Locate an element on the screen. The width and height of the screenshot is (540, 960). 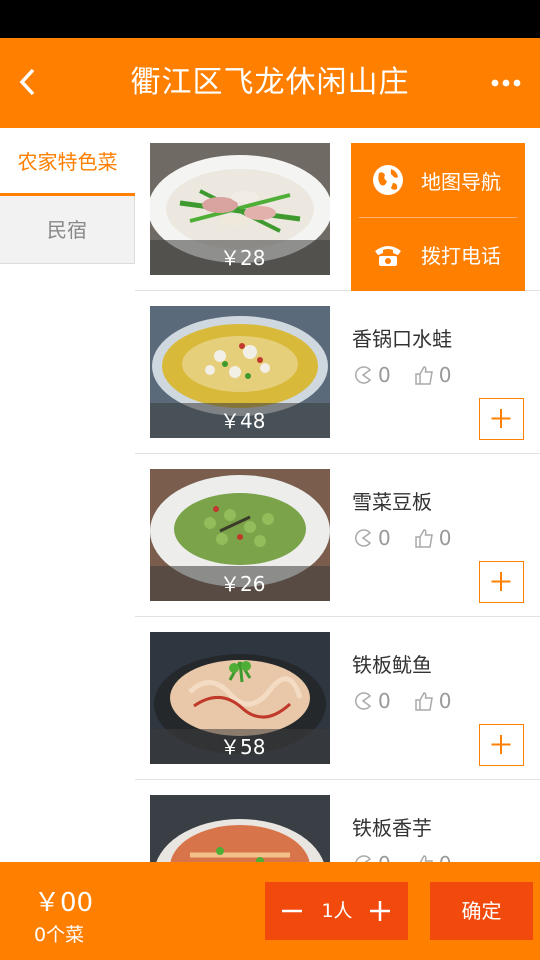
cart-total: ￥00 is located at coordinates (64, 903).